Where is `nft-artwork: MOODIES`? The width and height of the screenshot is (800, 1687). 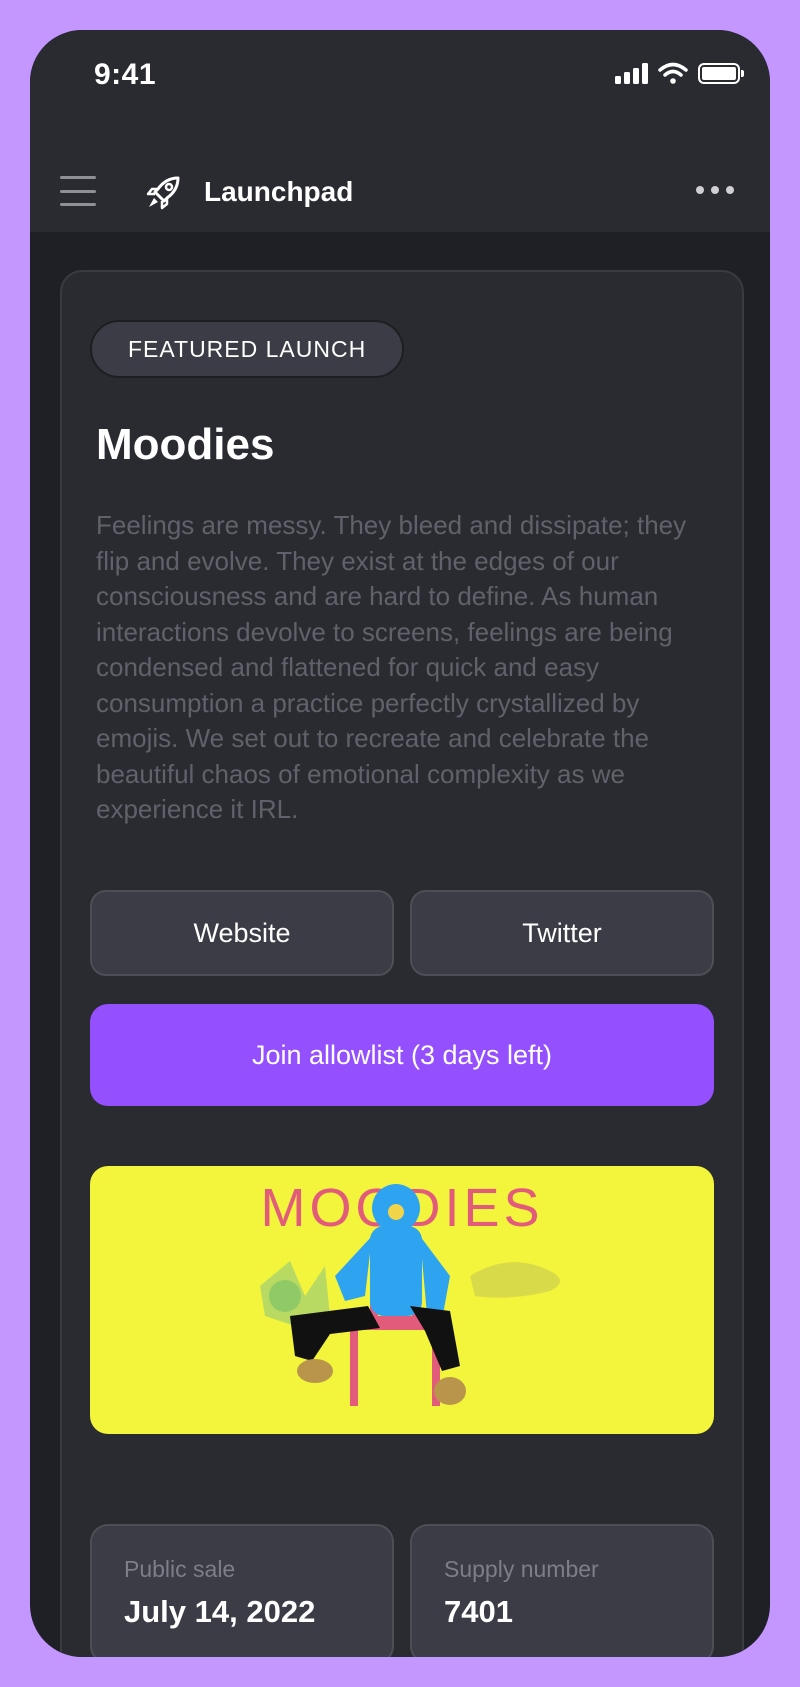 nft-artwork: MOODIES is located at coordinates (402, 1300).